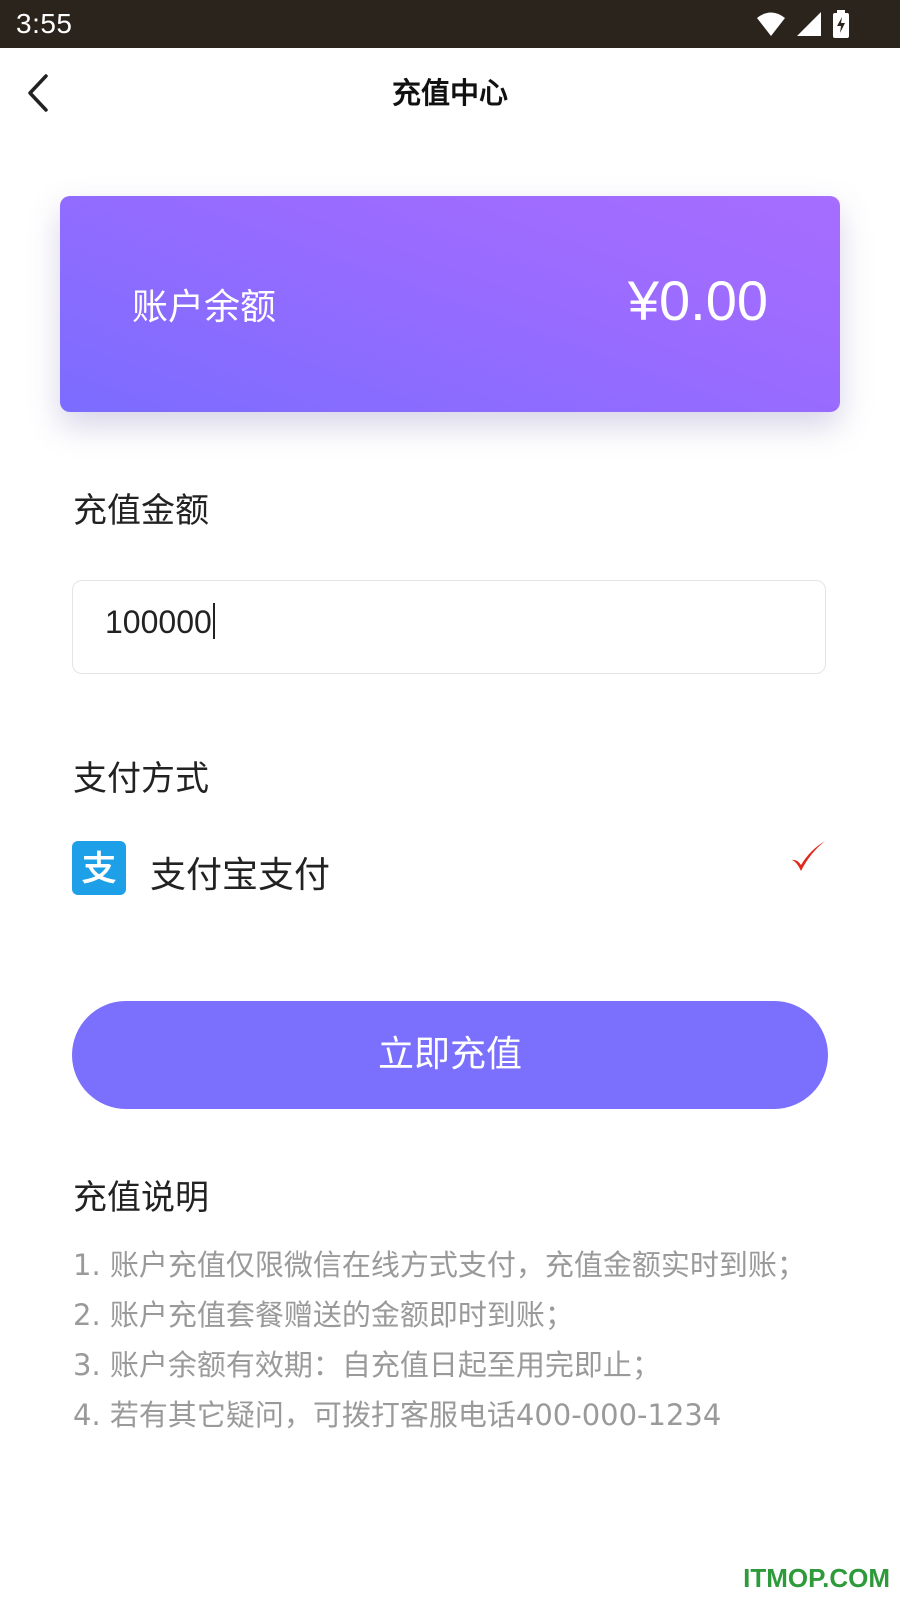 The height and width of the screenshot is (1600, 900). Describe the element at coordinates (816, 1578) in the screenshot. I see `watermark: ITMOP.COM` at that location.